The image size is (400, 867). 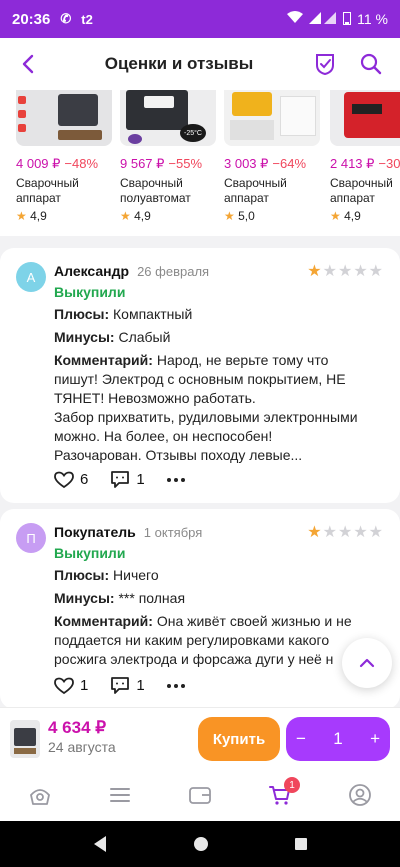 I want to click on nav-profile, so click(x=360, y=795).